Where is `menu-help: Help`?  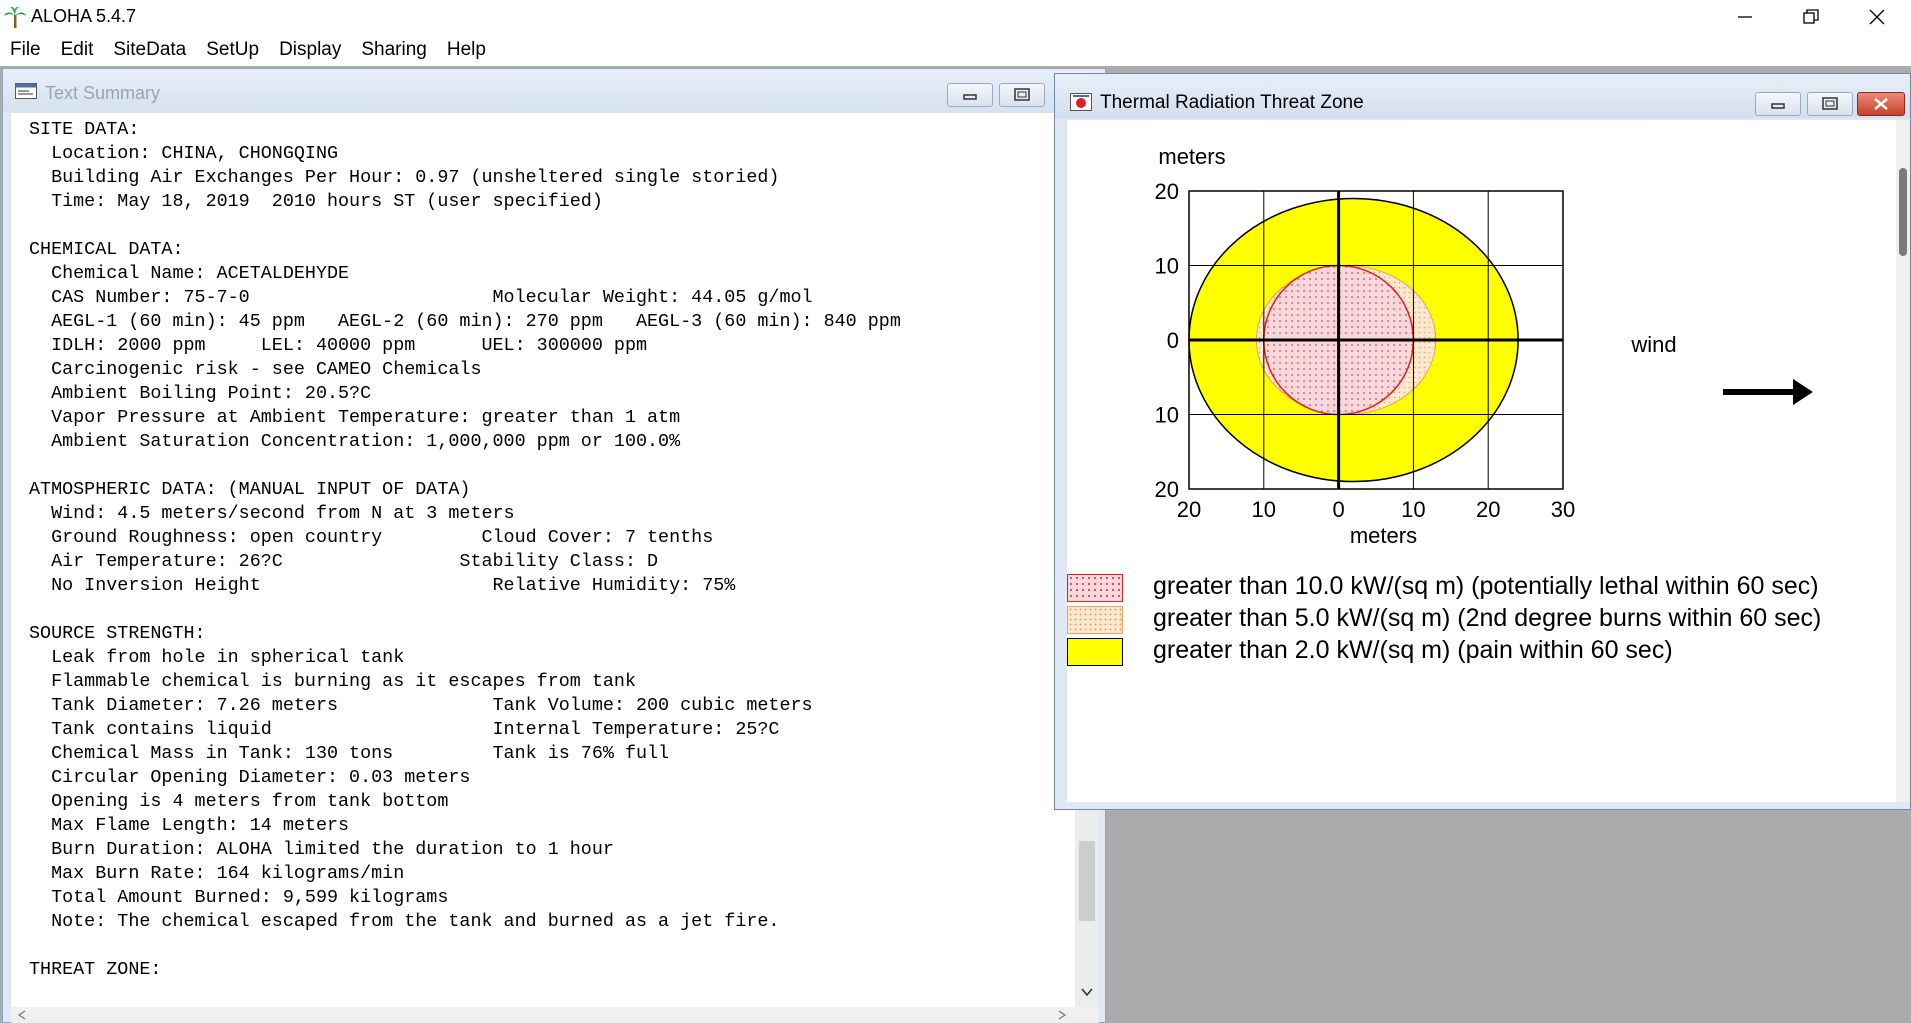 menu-help: Help is located at coordinates (466, 50).